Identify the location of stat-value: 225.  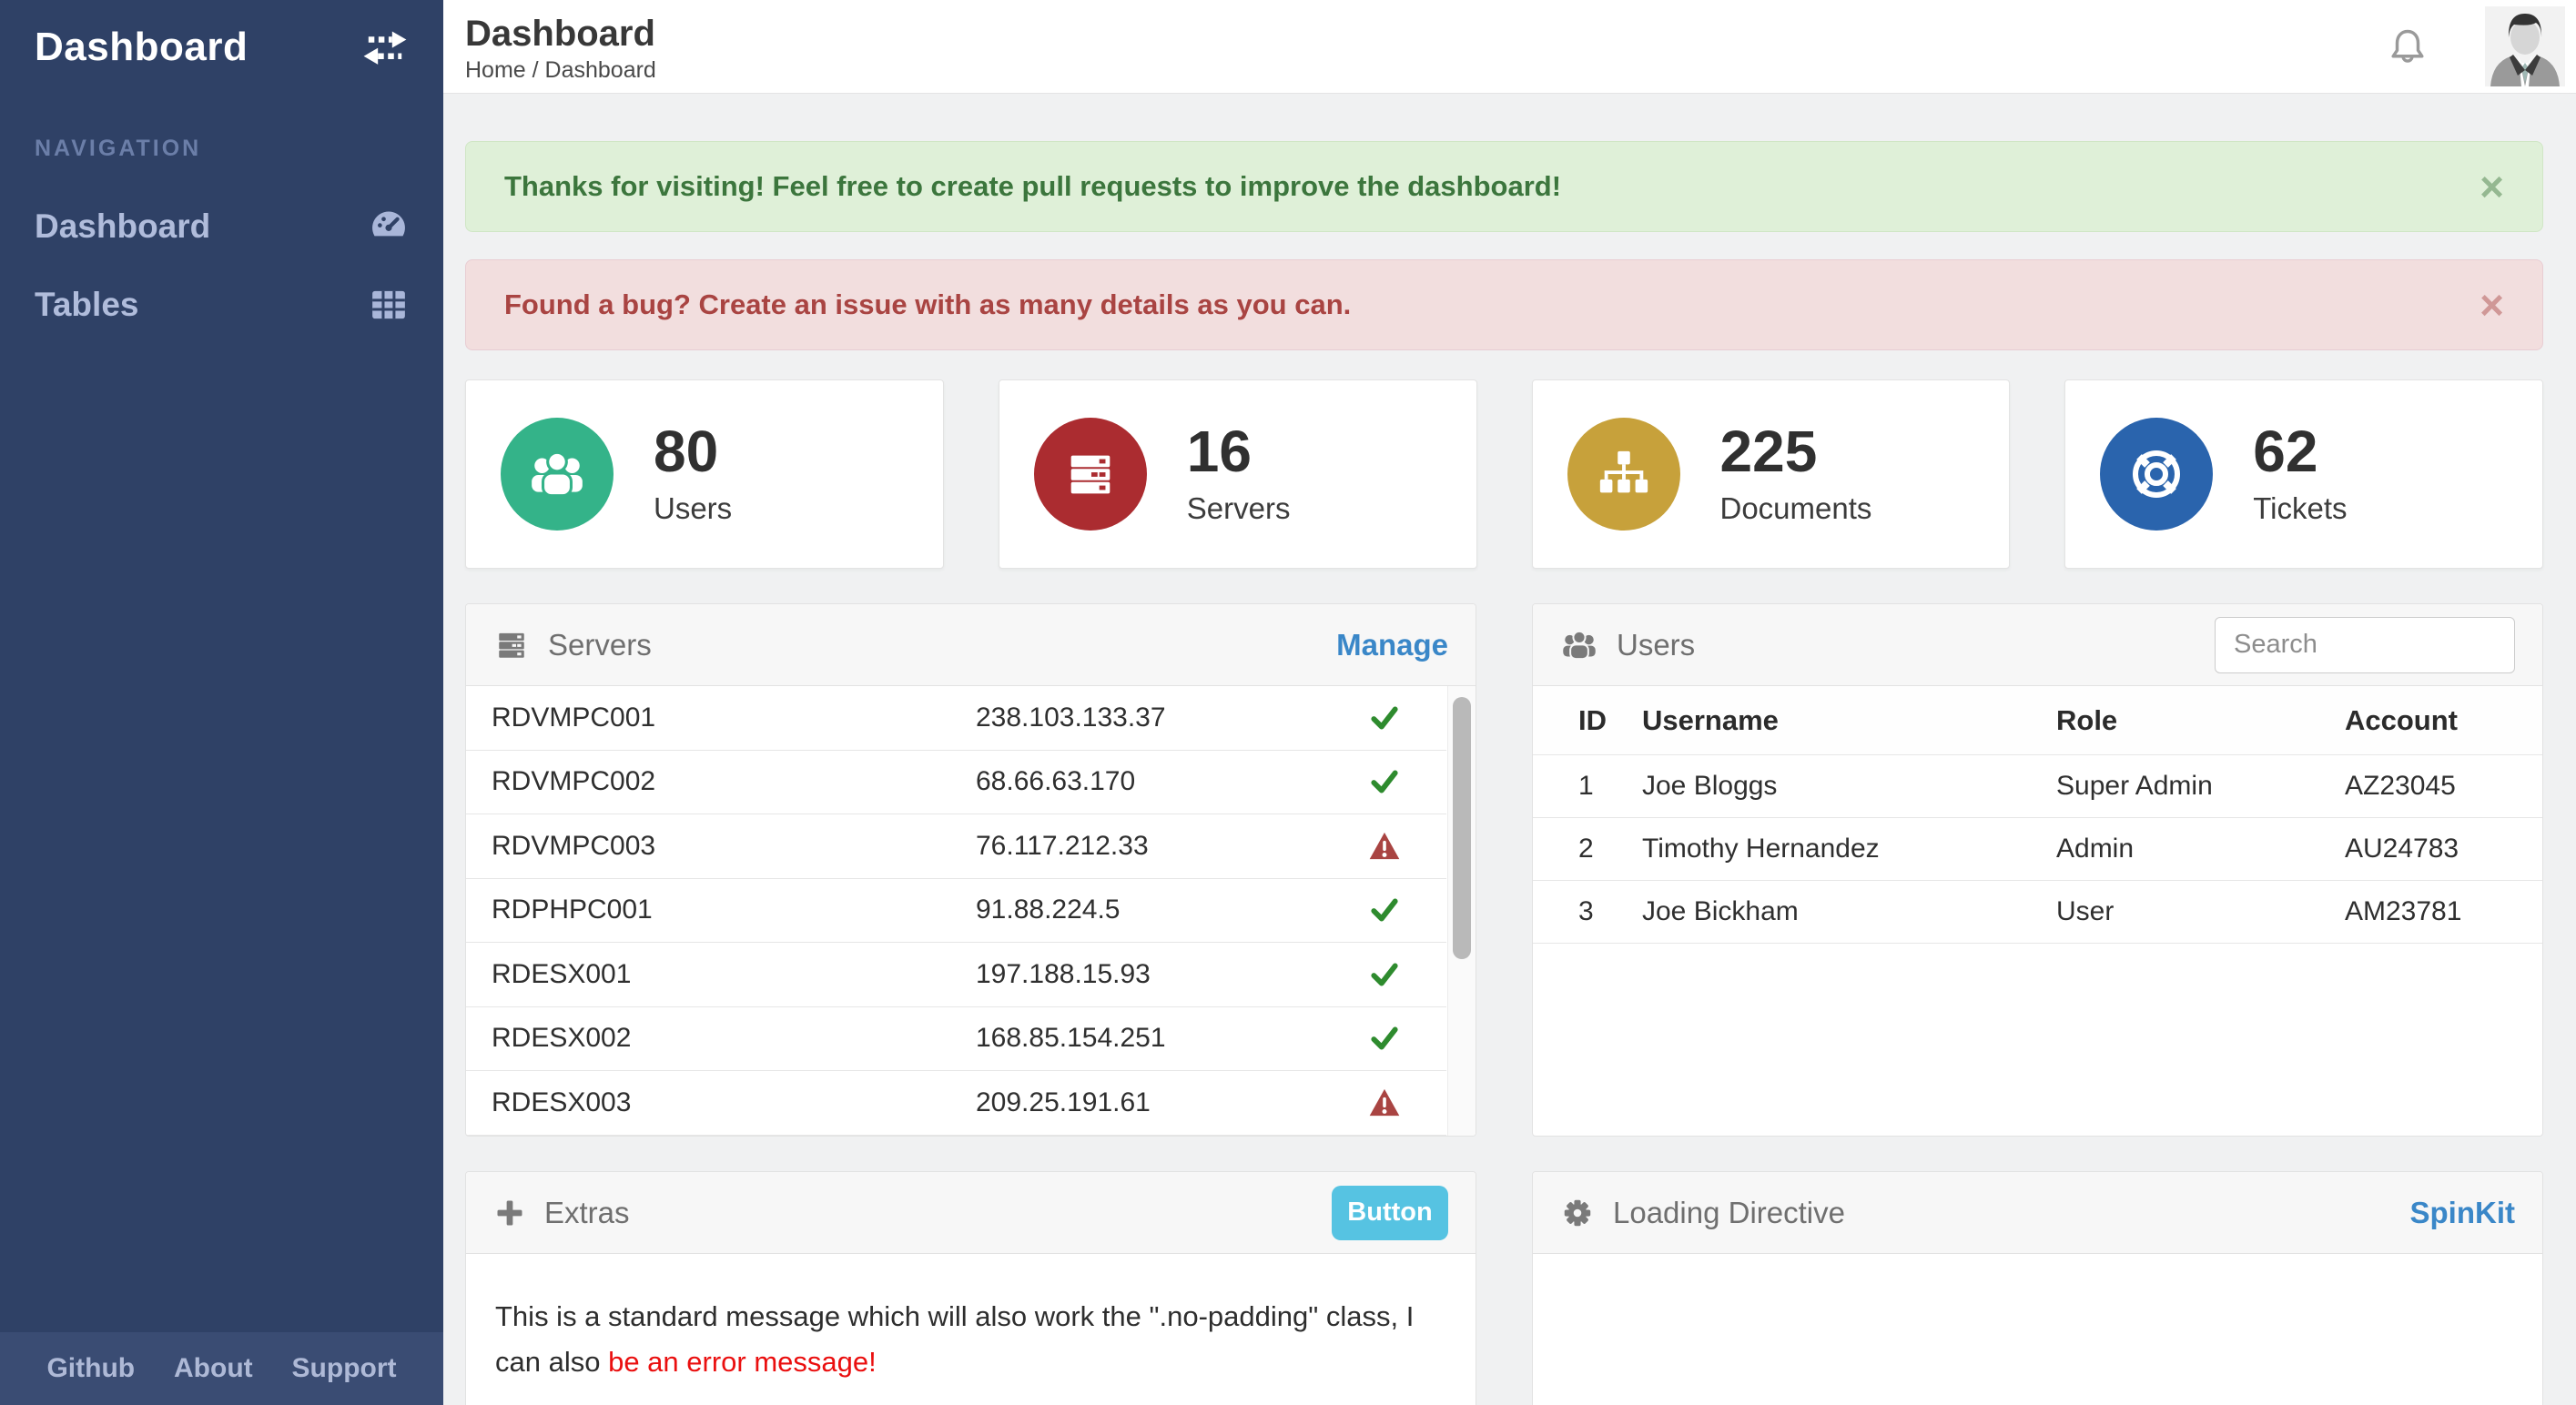
(1768, 451).